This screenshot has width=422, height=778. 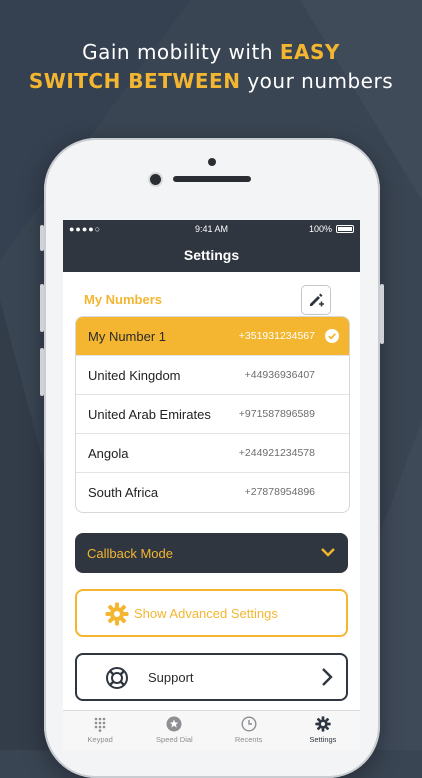 What do you see at coordinates (320, 229) in the screenshot?
I see `battery-percent: 100%` at bounding box center [320, 229].